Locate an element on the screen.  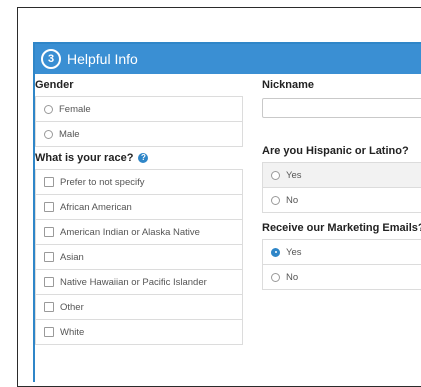
option-label: Asian is located at coordinates (72, 257).